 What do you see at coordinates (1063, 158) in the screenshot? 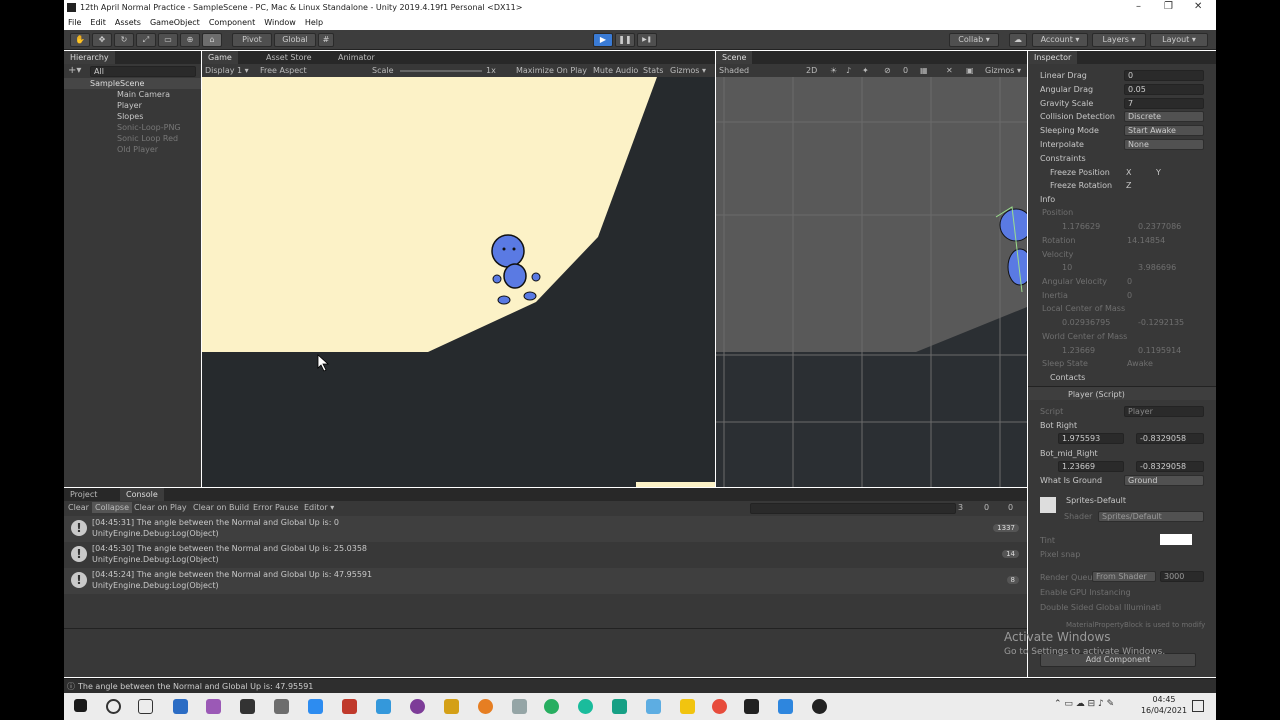
I see `constraints-foldout: Constraints` at bounding box center [1063, 158].